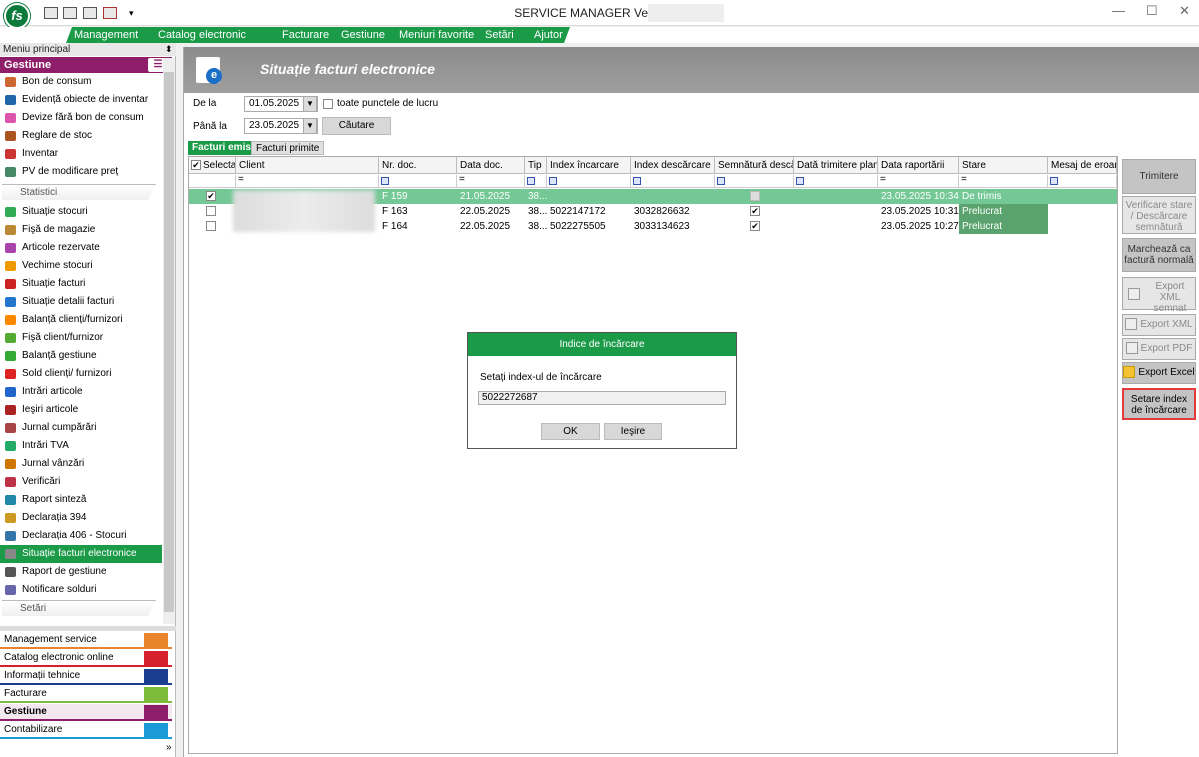  I want to click on date-to-dropdown: ▼, so click(310, 126).